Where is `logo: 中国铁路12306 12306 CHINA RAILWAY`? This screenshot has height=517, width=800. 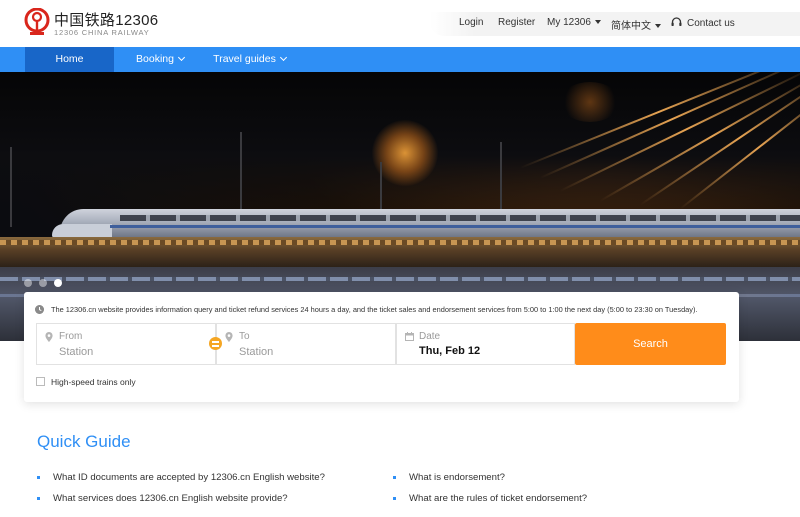 logo: 中国铁路12306 12306 CHINA RAILWAY is located at coordinates (91, 24).